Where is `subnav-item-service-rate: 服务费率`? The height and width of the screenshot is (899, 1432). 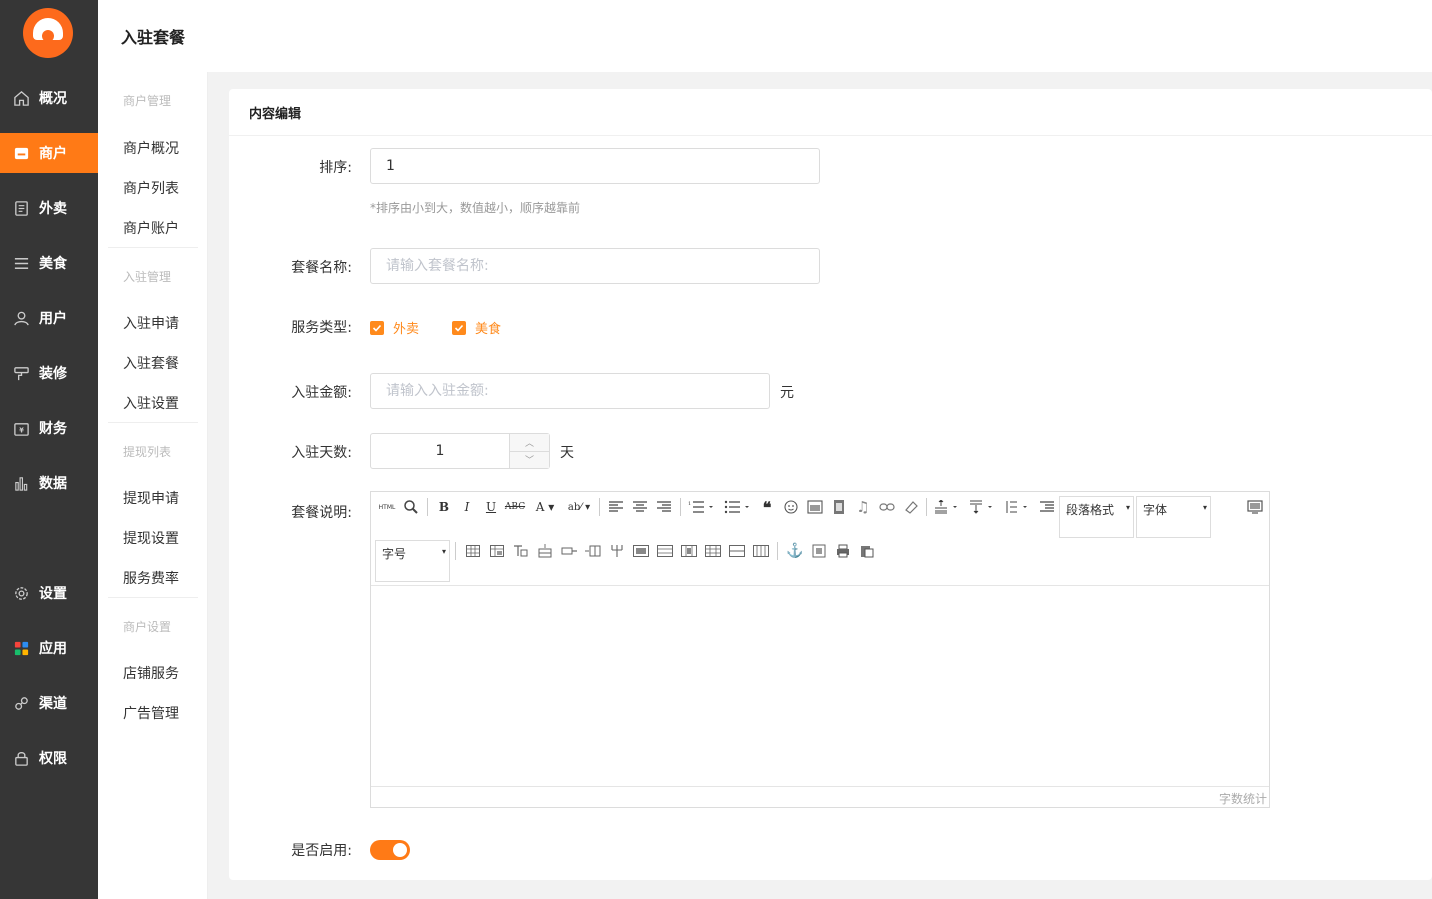
subnav-item-service-rate: 服务费率 is located at coordinates (151, 578).